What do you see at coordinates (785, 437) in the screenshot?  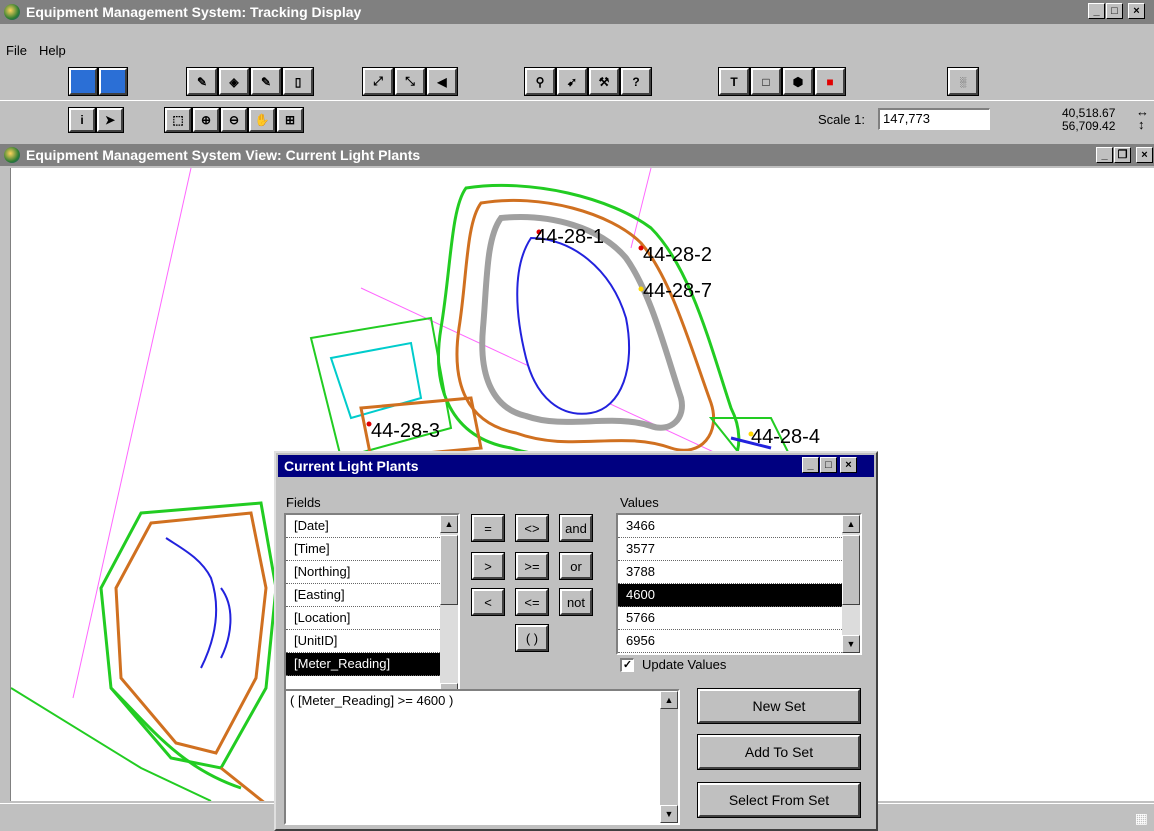 I see `map-label: 44-28-4` at bounding box center [785, 437].